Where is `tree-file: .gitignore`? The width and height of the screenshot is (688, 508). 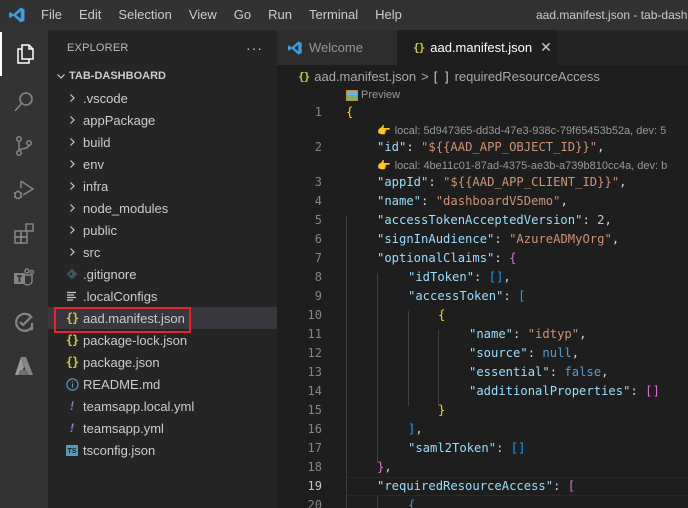 tree-file: .gitignore is located at coordinates (162, 274).